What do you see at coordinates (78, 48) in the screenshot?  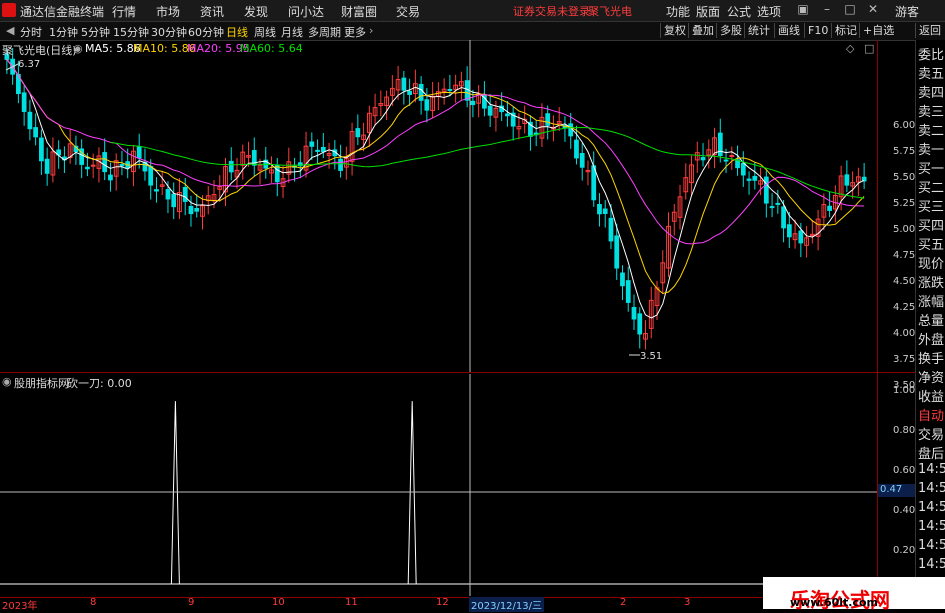 I see `ma-settings-icon: ◉` at bounding box center [78, 48].